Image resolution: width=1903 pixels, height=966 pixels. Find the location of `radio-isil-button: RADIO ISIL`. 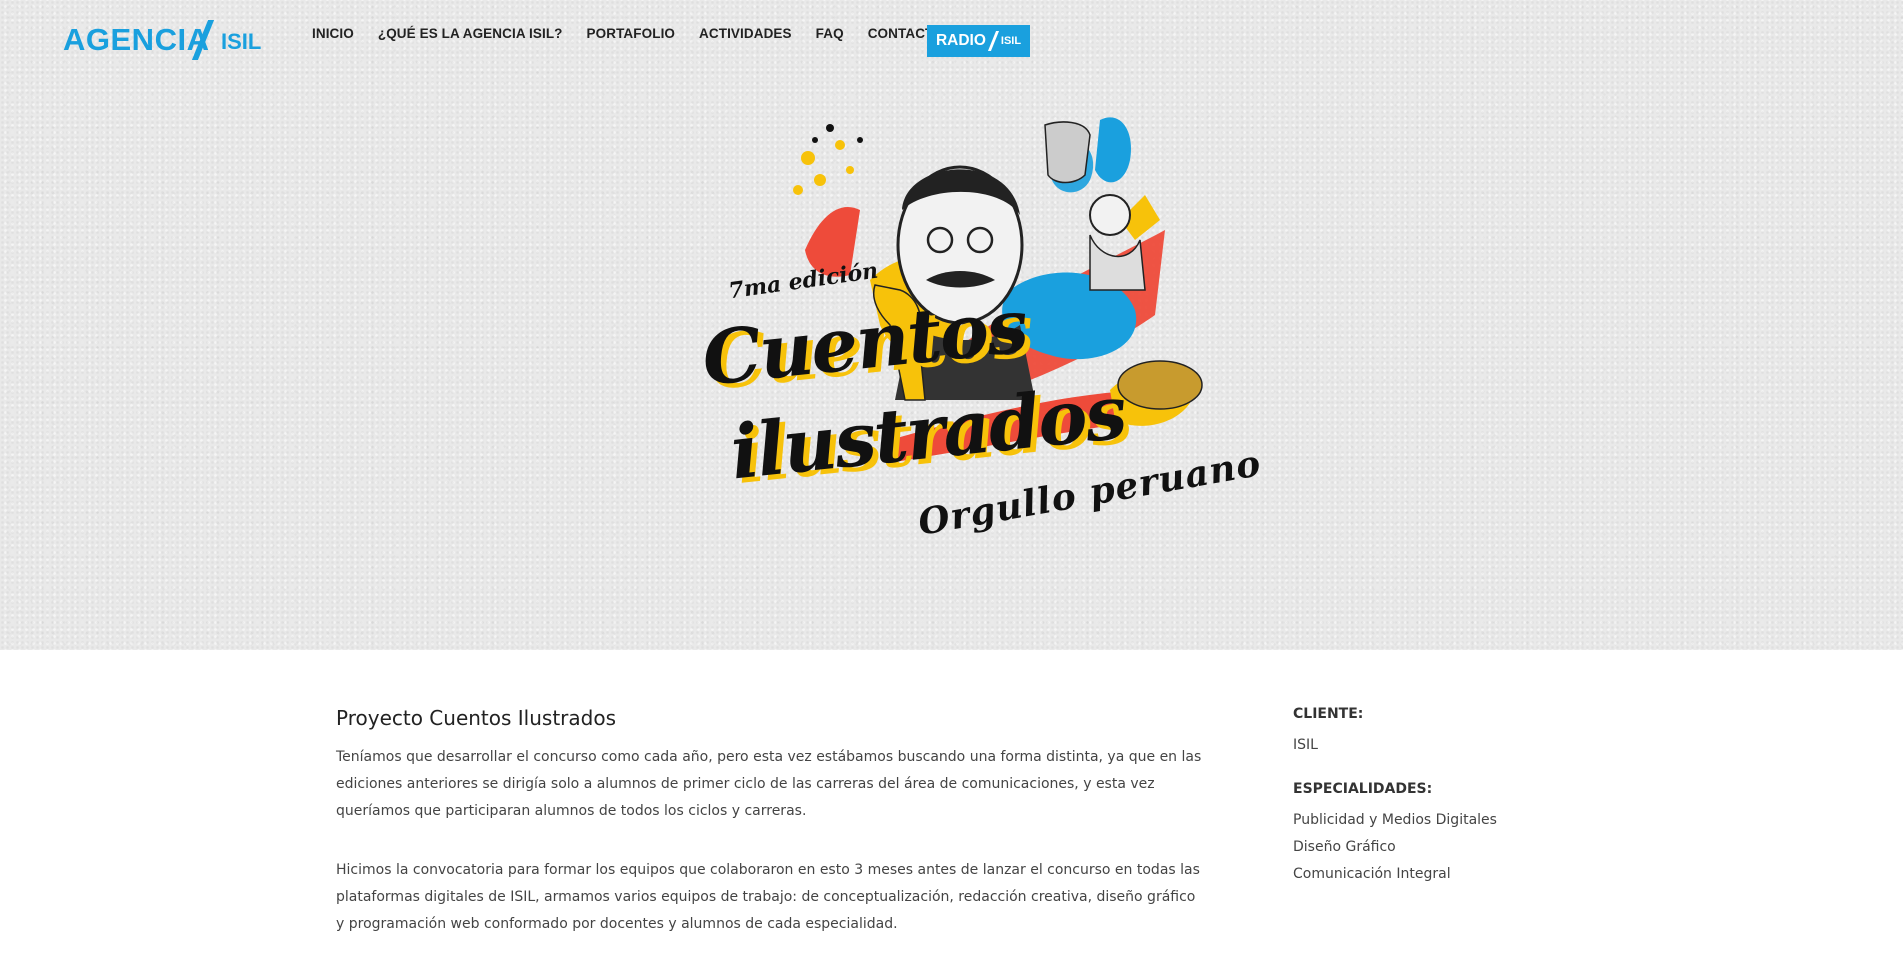

radio-isil-button: RADIO ISIL is located at coordinates (978, 41).